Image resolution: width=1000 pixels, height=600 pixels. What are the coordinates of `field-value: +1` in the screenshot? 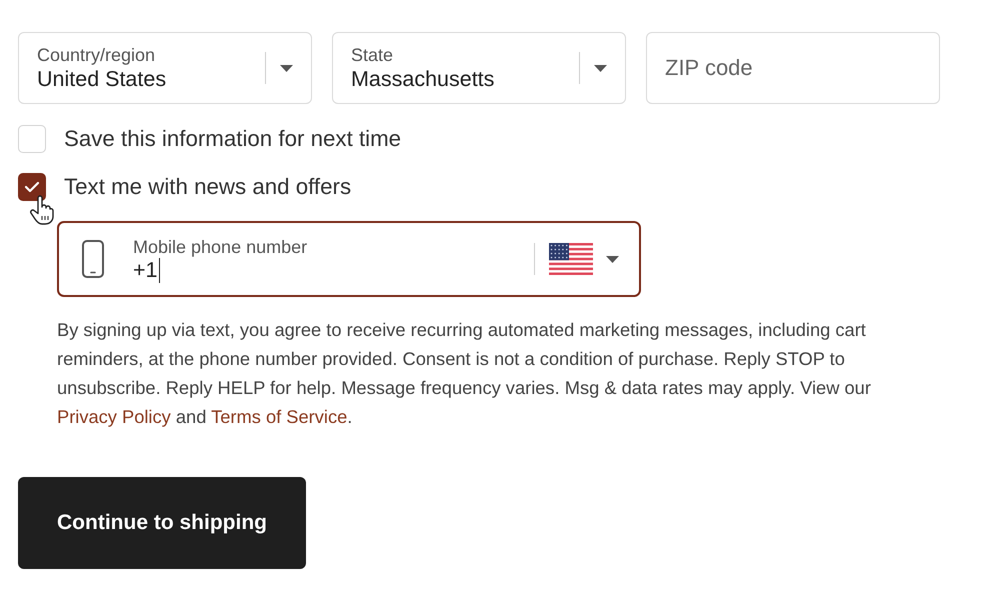 It's located at (146, 270).